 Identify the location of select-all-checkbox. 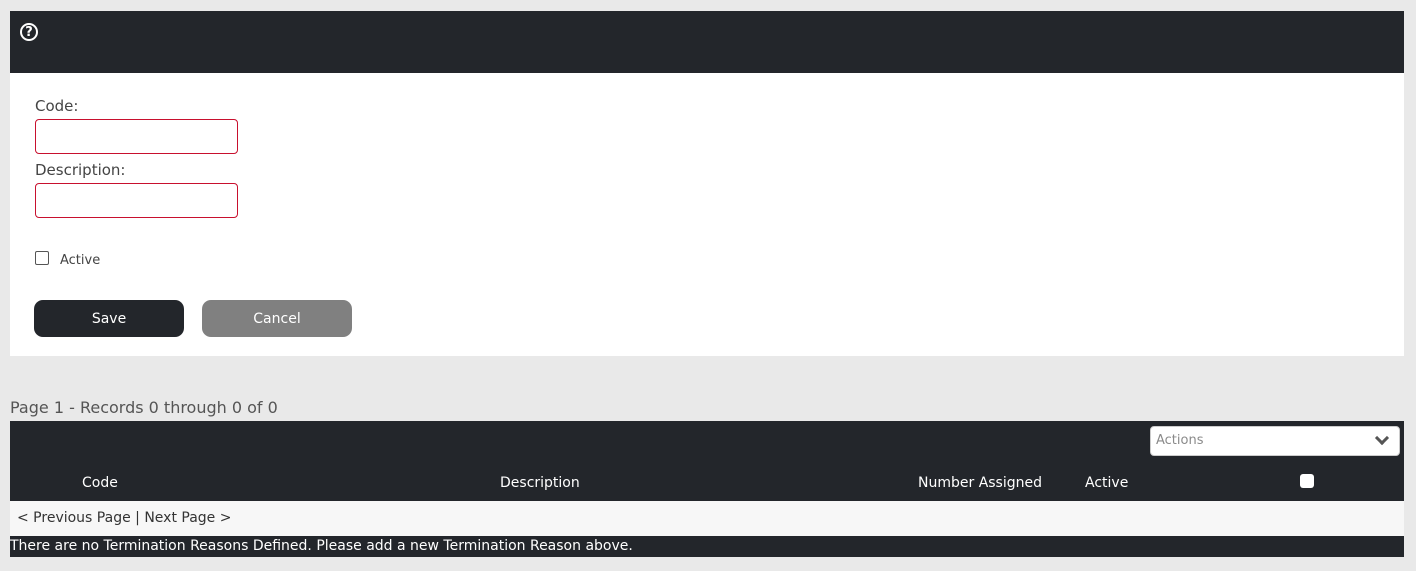
(1307, 481).